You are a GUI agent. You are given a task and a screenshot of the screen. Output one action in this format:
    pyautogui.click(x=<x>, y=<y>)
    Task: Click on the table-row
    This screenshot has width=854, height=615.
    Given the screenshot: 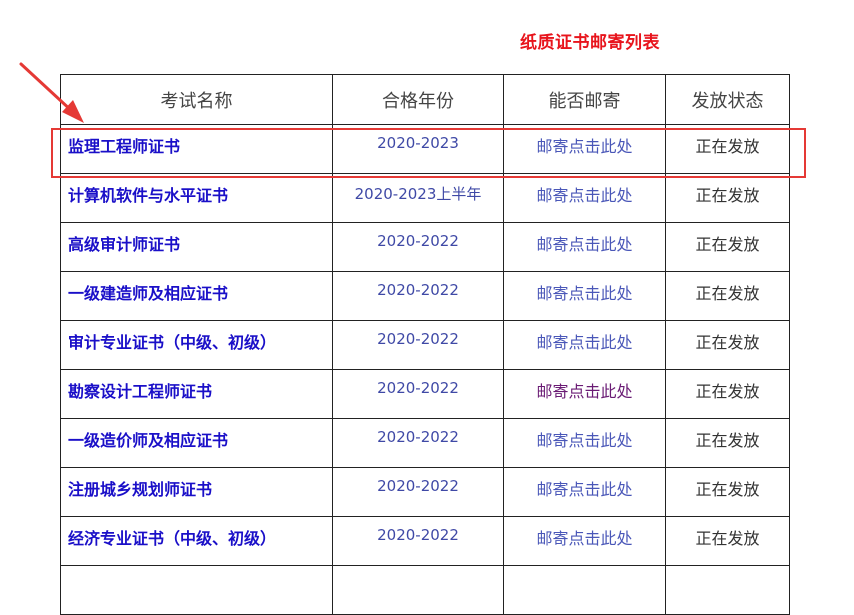 What is the action you would take?
    pyautogui.click(x=425, y=590)
    